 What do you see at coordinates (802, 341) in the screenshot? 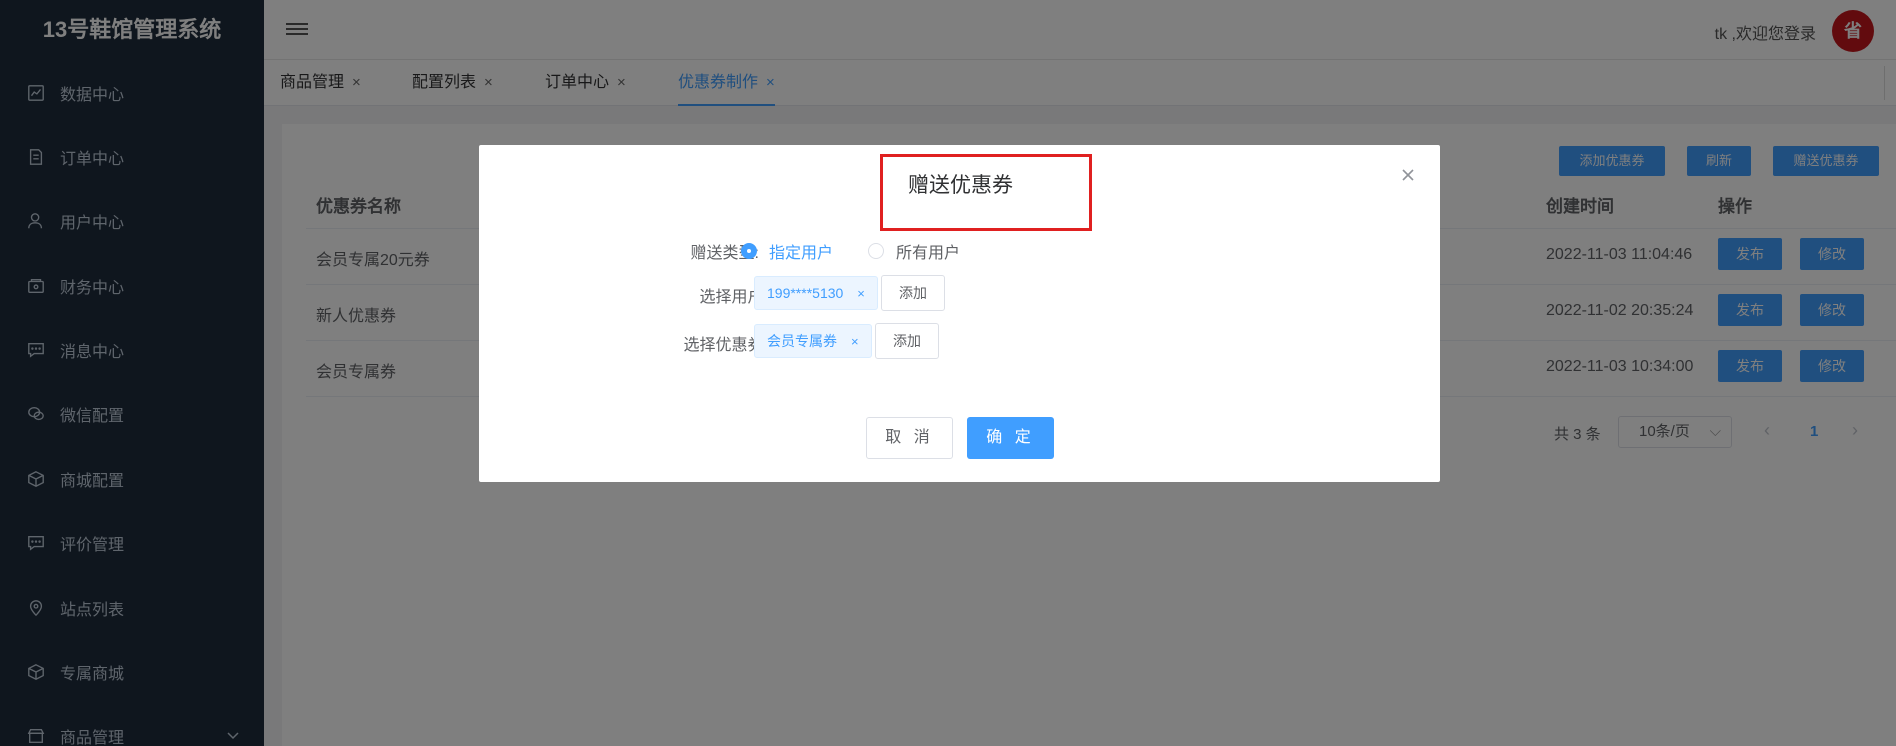
I see `tag-text: 会员专属券` at bounding box center [802, 341].